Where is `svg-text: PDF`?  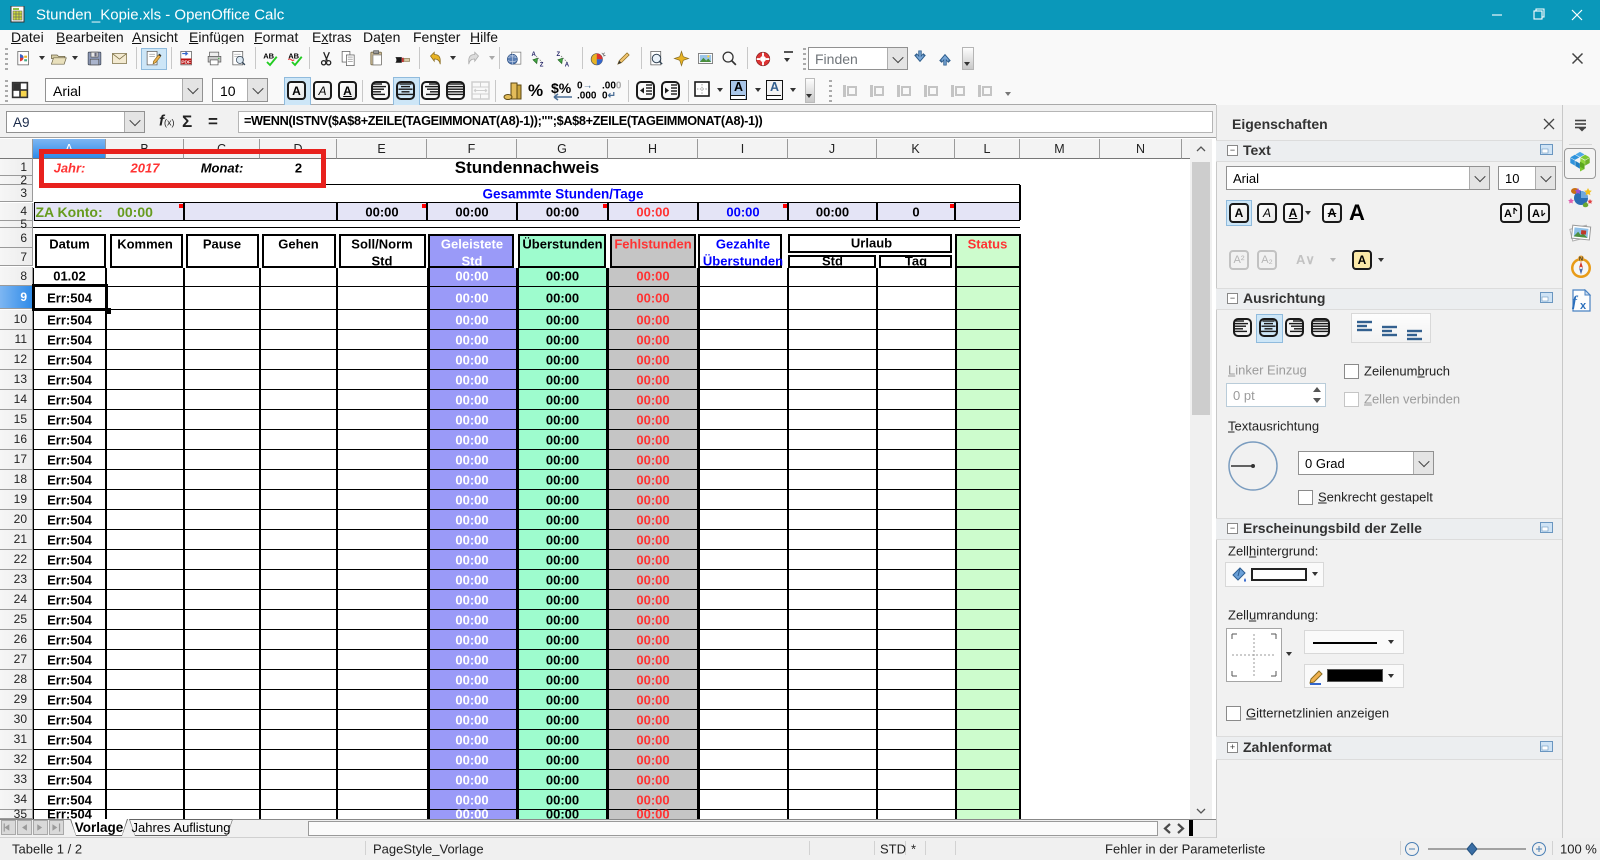 svg-text: PDF is located at coordinates (186, 62).